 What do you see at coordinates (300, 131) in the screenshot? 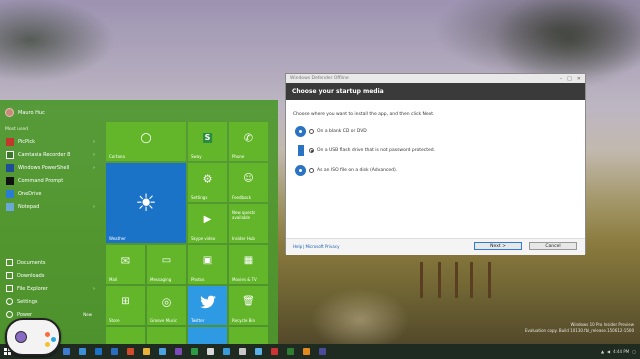
I see `disc-icon` at bounding box center [300, 131].